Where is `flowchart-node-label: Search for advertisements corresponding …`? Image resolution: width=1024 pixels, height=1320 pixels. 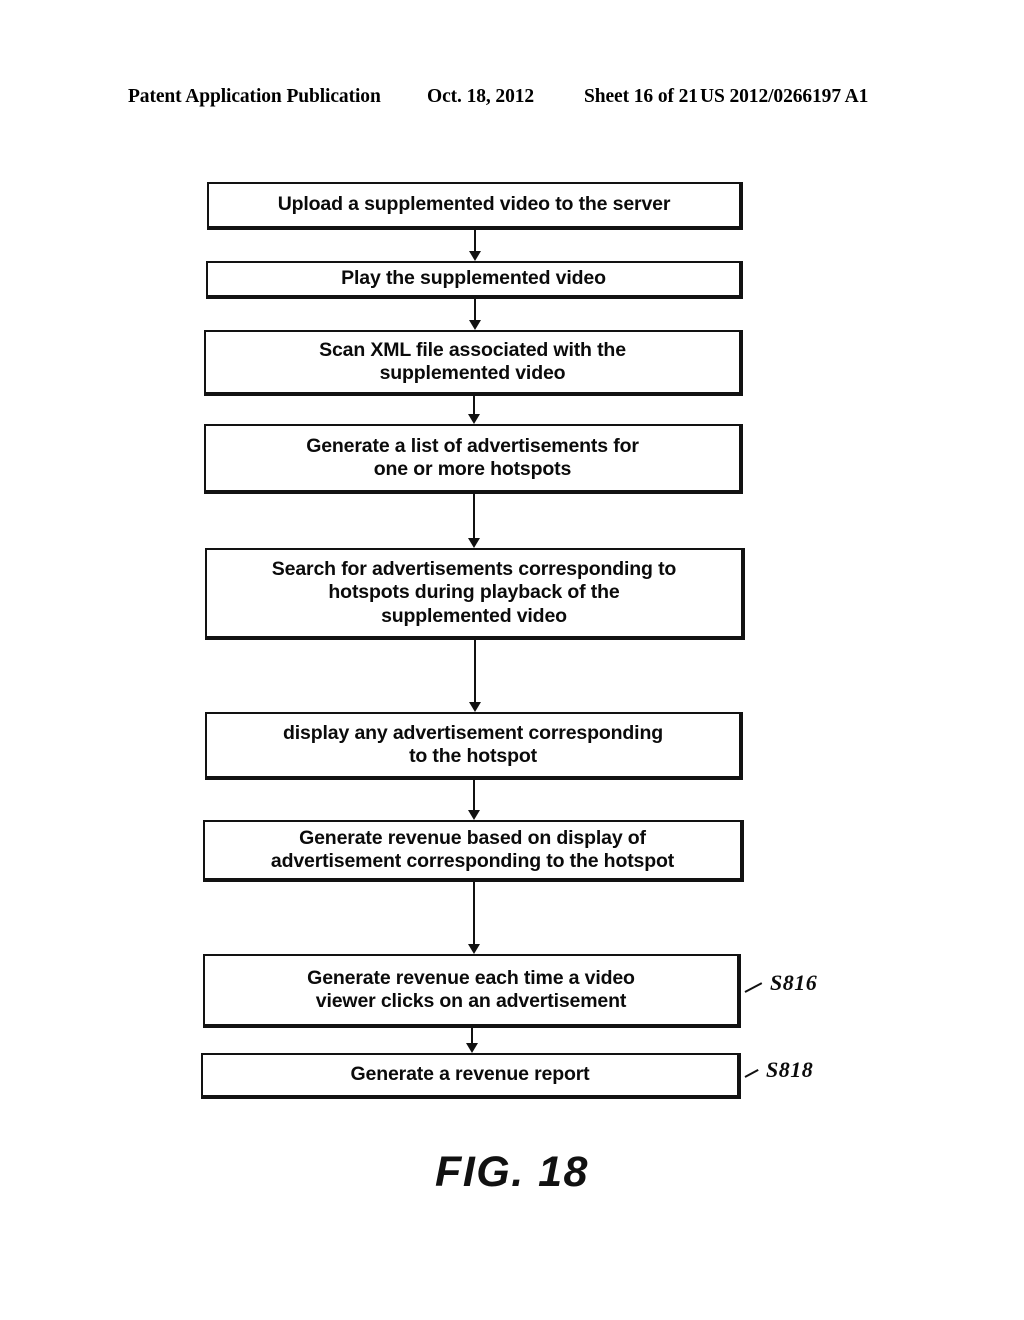 flowchart-node-label: Search for advertisements corresponding … is located at coordinates (474, 592).